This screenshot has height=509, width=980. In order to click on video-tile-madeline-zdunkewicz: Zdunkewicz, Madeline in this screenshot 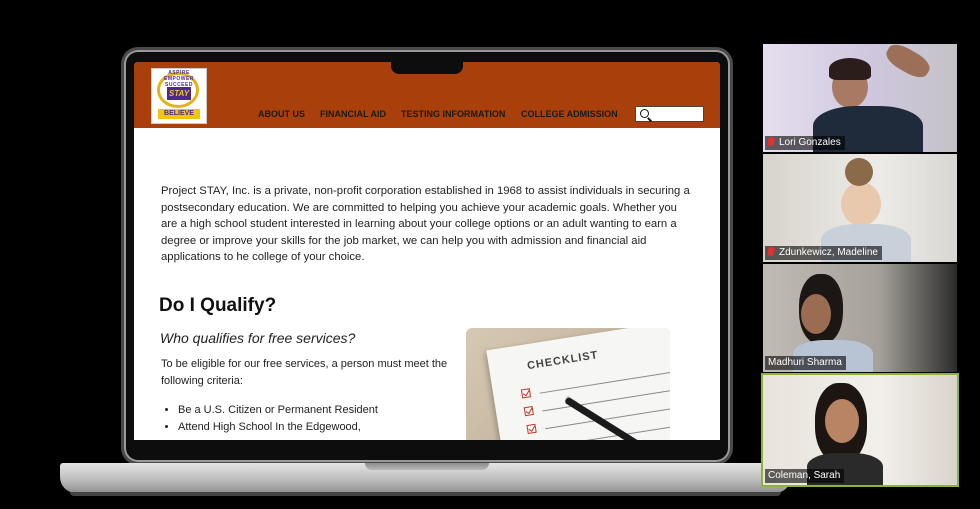, I will do `click(860, 208)`.